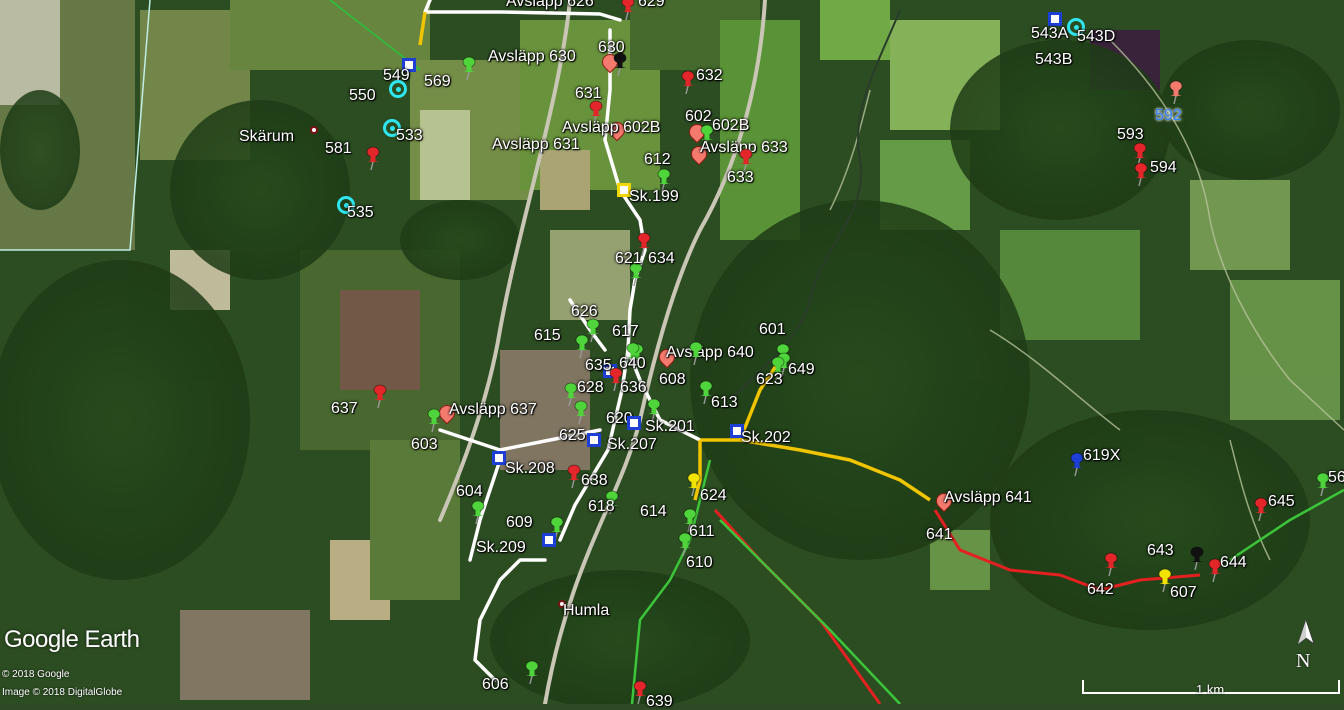 Image resolution: width=1344 pixels, height=710 pixels. Describe the element at coordinates (1303, 661) in the screenshot. I see `north-label: N` at that location.